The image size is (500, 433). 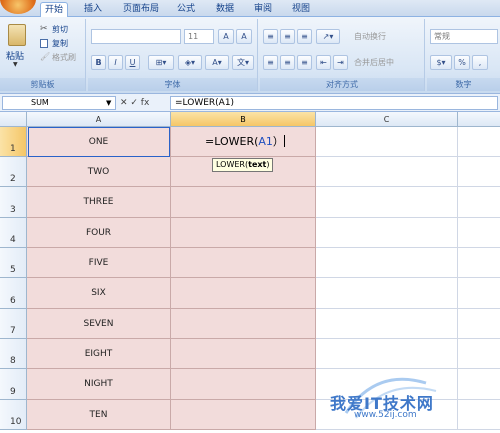 What do you see at coordinates (387, 293) in the screenshot?
I see `cell-c6` at bounding box center [387, 293].